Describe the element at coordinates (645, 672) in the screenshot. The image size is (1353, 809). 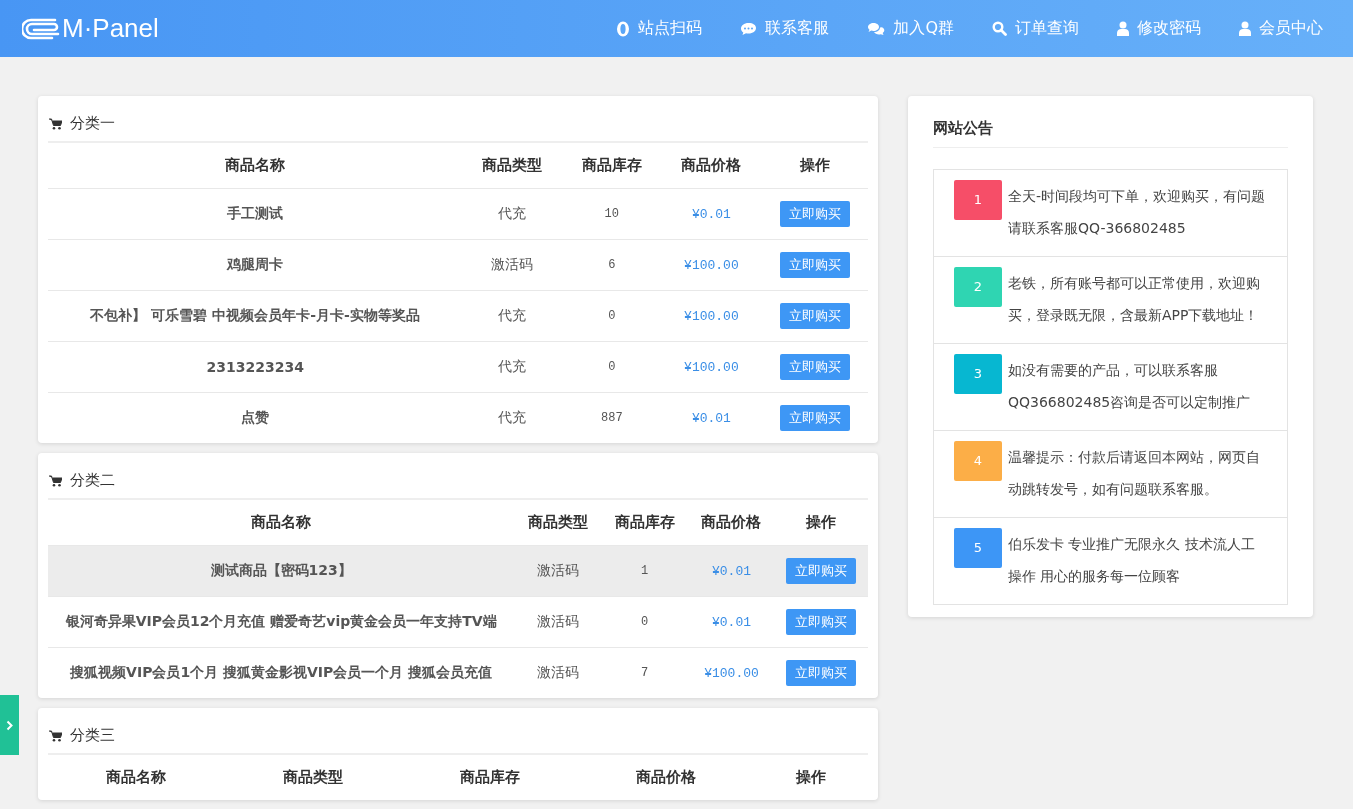
I see `stock-count: 7` at that location.